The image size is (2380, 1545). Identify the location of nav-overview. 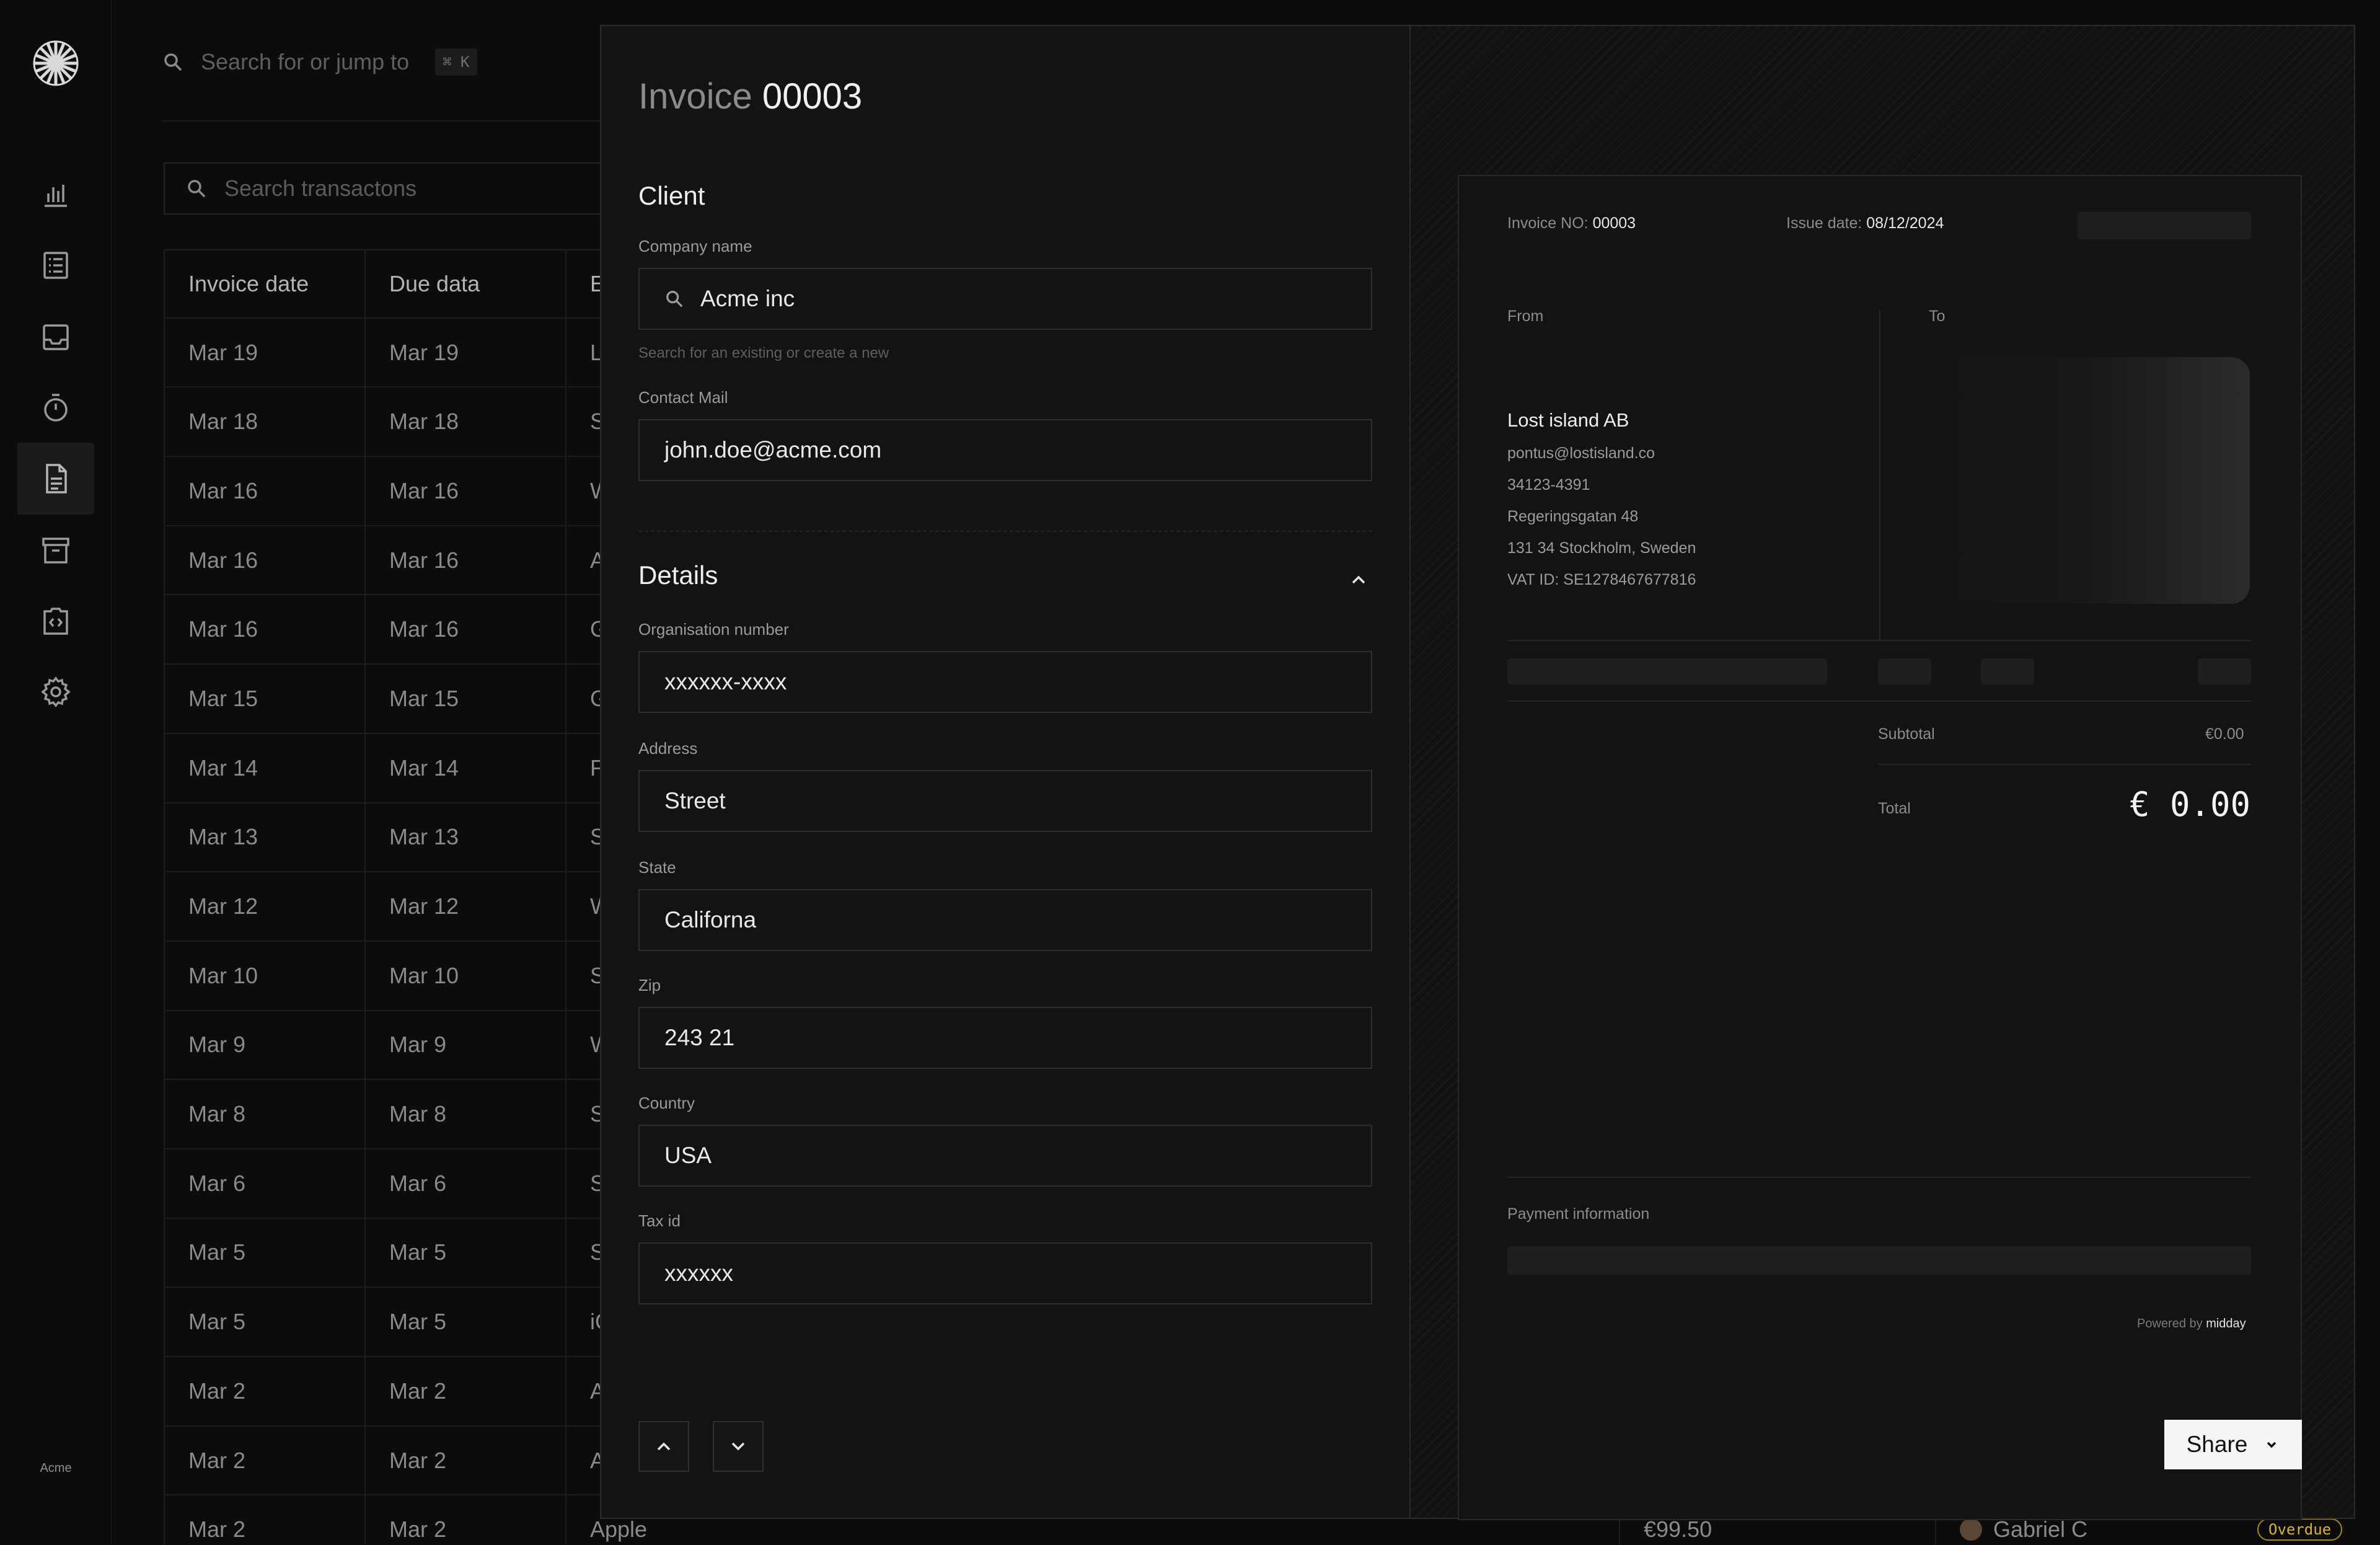
(55, 195).